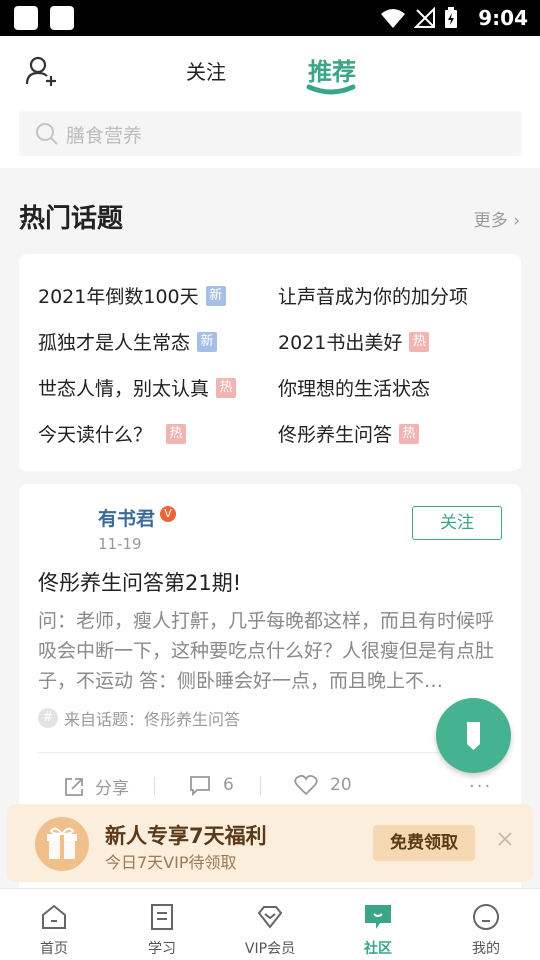  I want to click on wifi-icon, so click(393, 18).